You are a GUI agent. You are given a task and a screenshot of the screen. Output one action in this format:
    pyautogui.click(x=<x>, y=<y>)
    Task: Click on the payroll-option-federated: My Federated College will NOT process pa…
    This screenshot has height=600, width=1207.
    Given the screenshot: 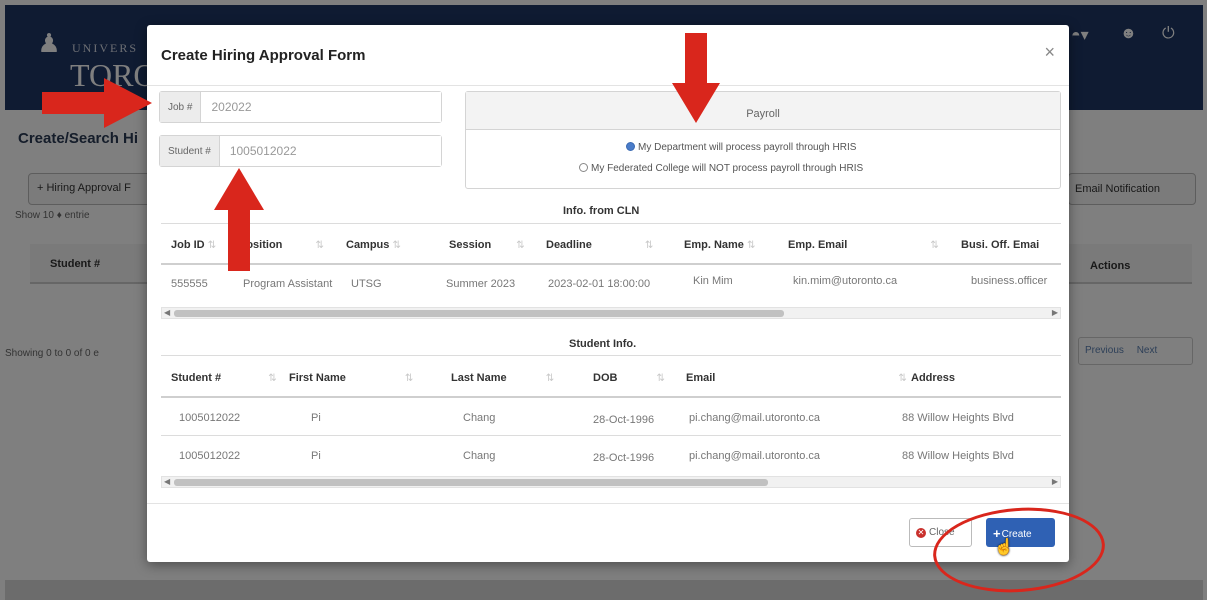 What is the action you would take?
    pyautogui.click(x=721, y=168)
    